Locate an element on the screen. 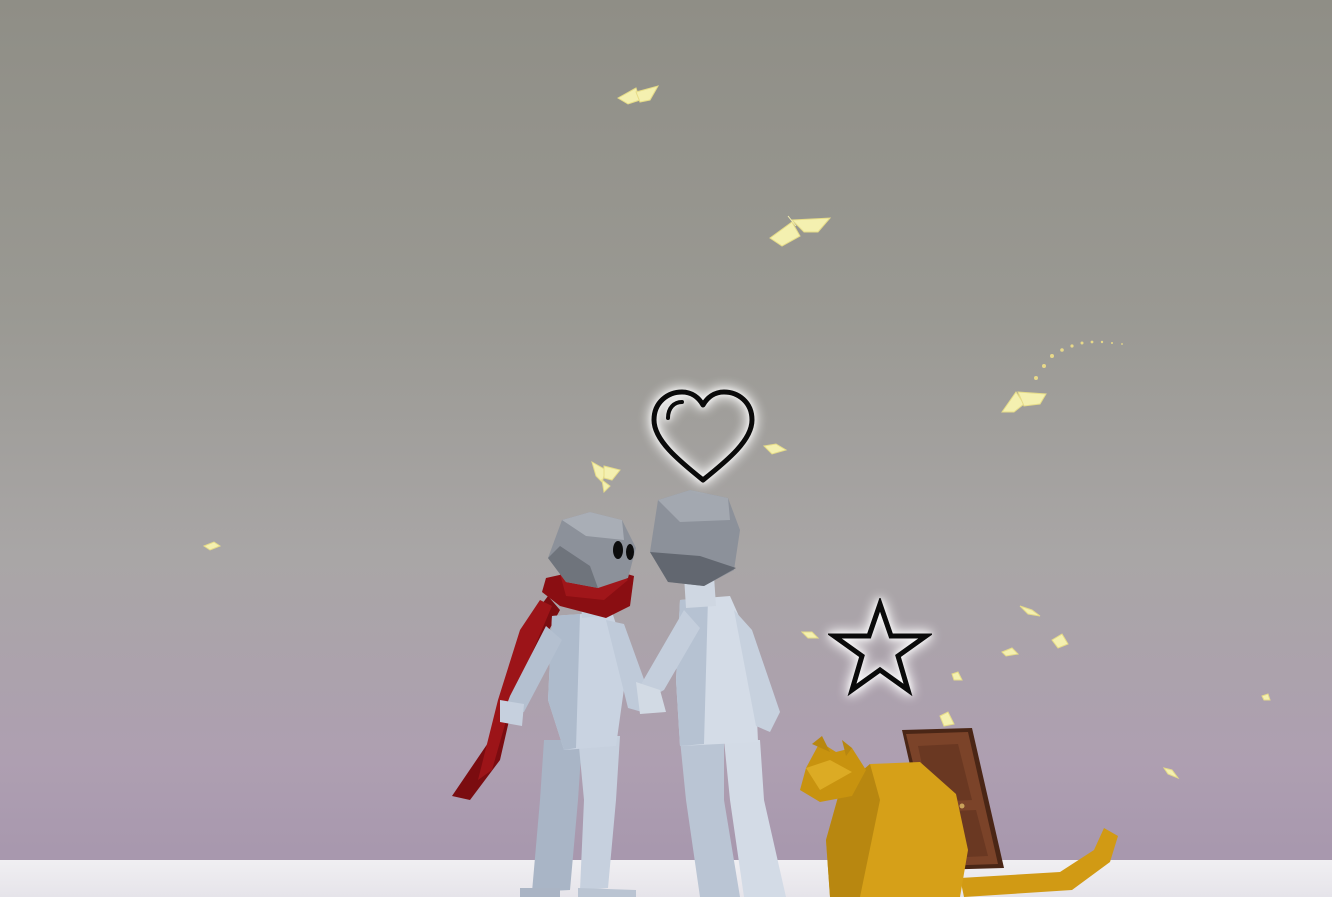 This screenshot has width=1332, height=897. scarf-character is located at coordinates (551, 704).